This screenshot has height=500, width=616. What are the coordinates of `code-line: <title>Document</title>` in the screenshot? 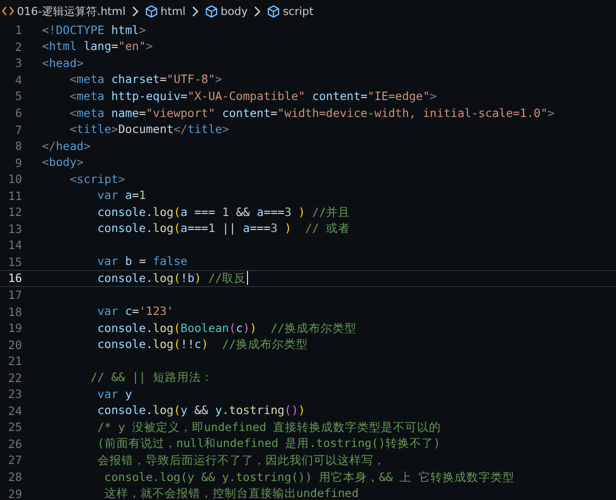 It's located at (148, 130).